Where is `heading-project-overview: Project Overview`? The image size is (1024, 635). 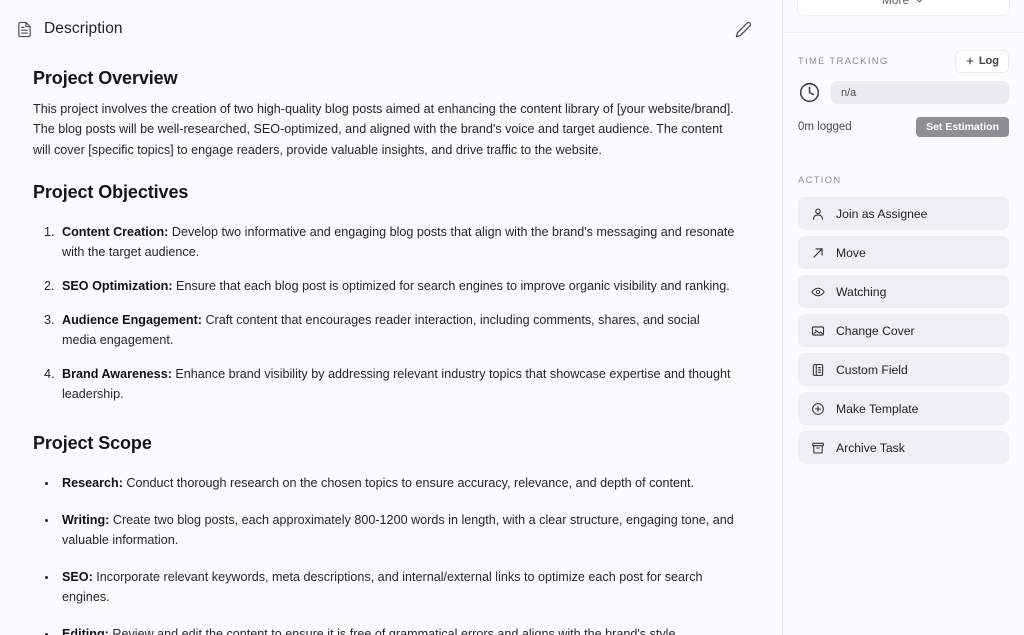 heading-project-overview: Project Overview is located at coordinates (105, 78).